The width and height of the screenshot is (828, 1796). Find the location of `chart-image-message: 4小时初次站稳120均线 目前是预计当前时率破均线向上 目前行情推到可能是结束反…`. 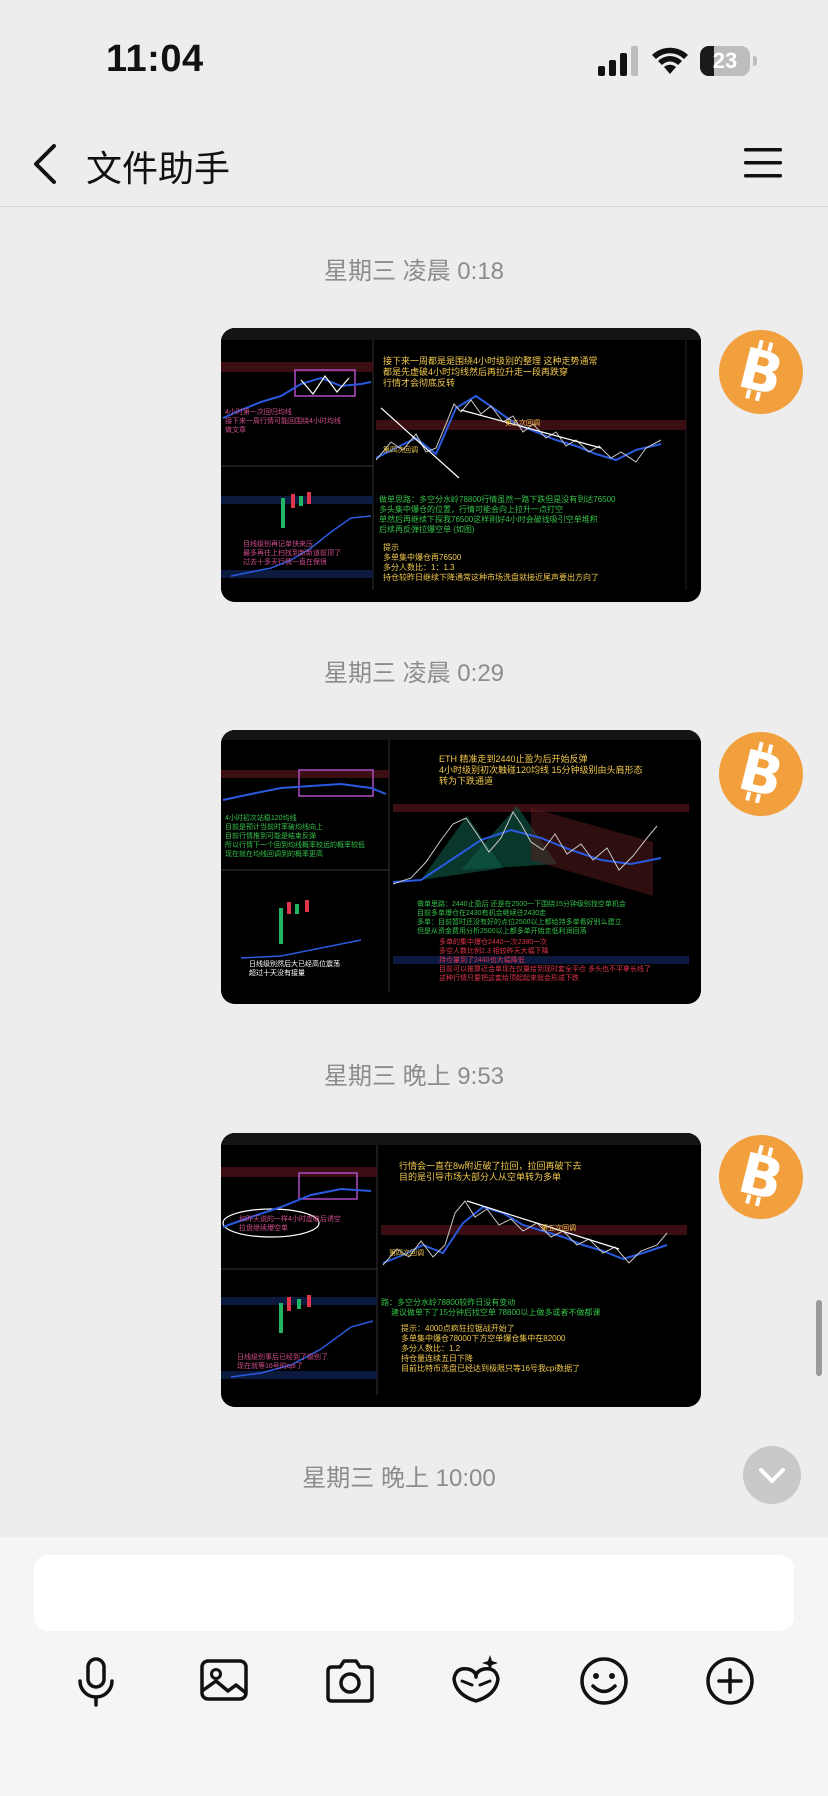

chart-image-message: 4小时初次站稳120均线 目前是预计当前时率破均线向上 目前行情推到可能是结束反… is located at coordinates (461, 867).